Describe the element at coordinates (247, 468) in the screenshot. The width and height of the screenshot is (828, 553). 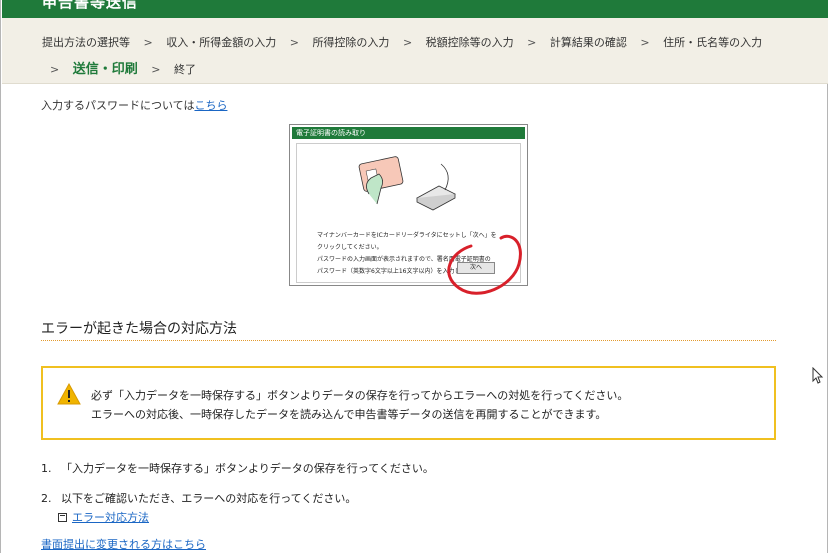
I see `list-text: 「入力データを一時保存する」ボタンよりデータの保存を行ってください。` at that location.